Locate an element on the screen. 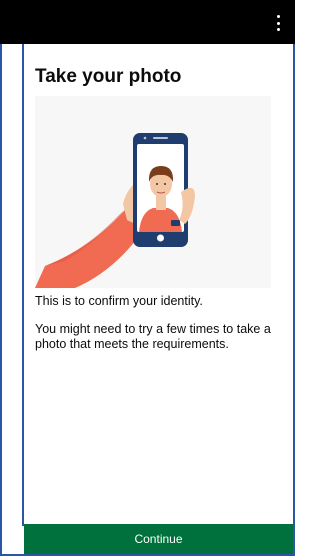 Image resolution: width=320 pixels, height=556 pixels. more-vertical-icon is located at coordinates (278, 23).